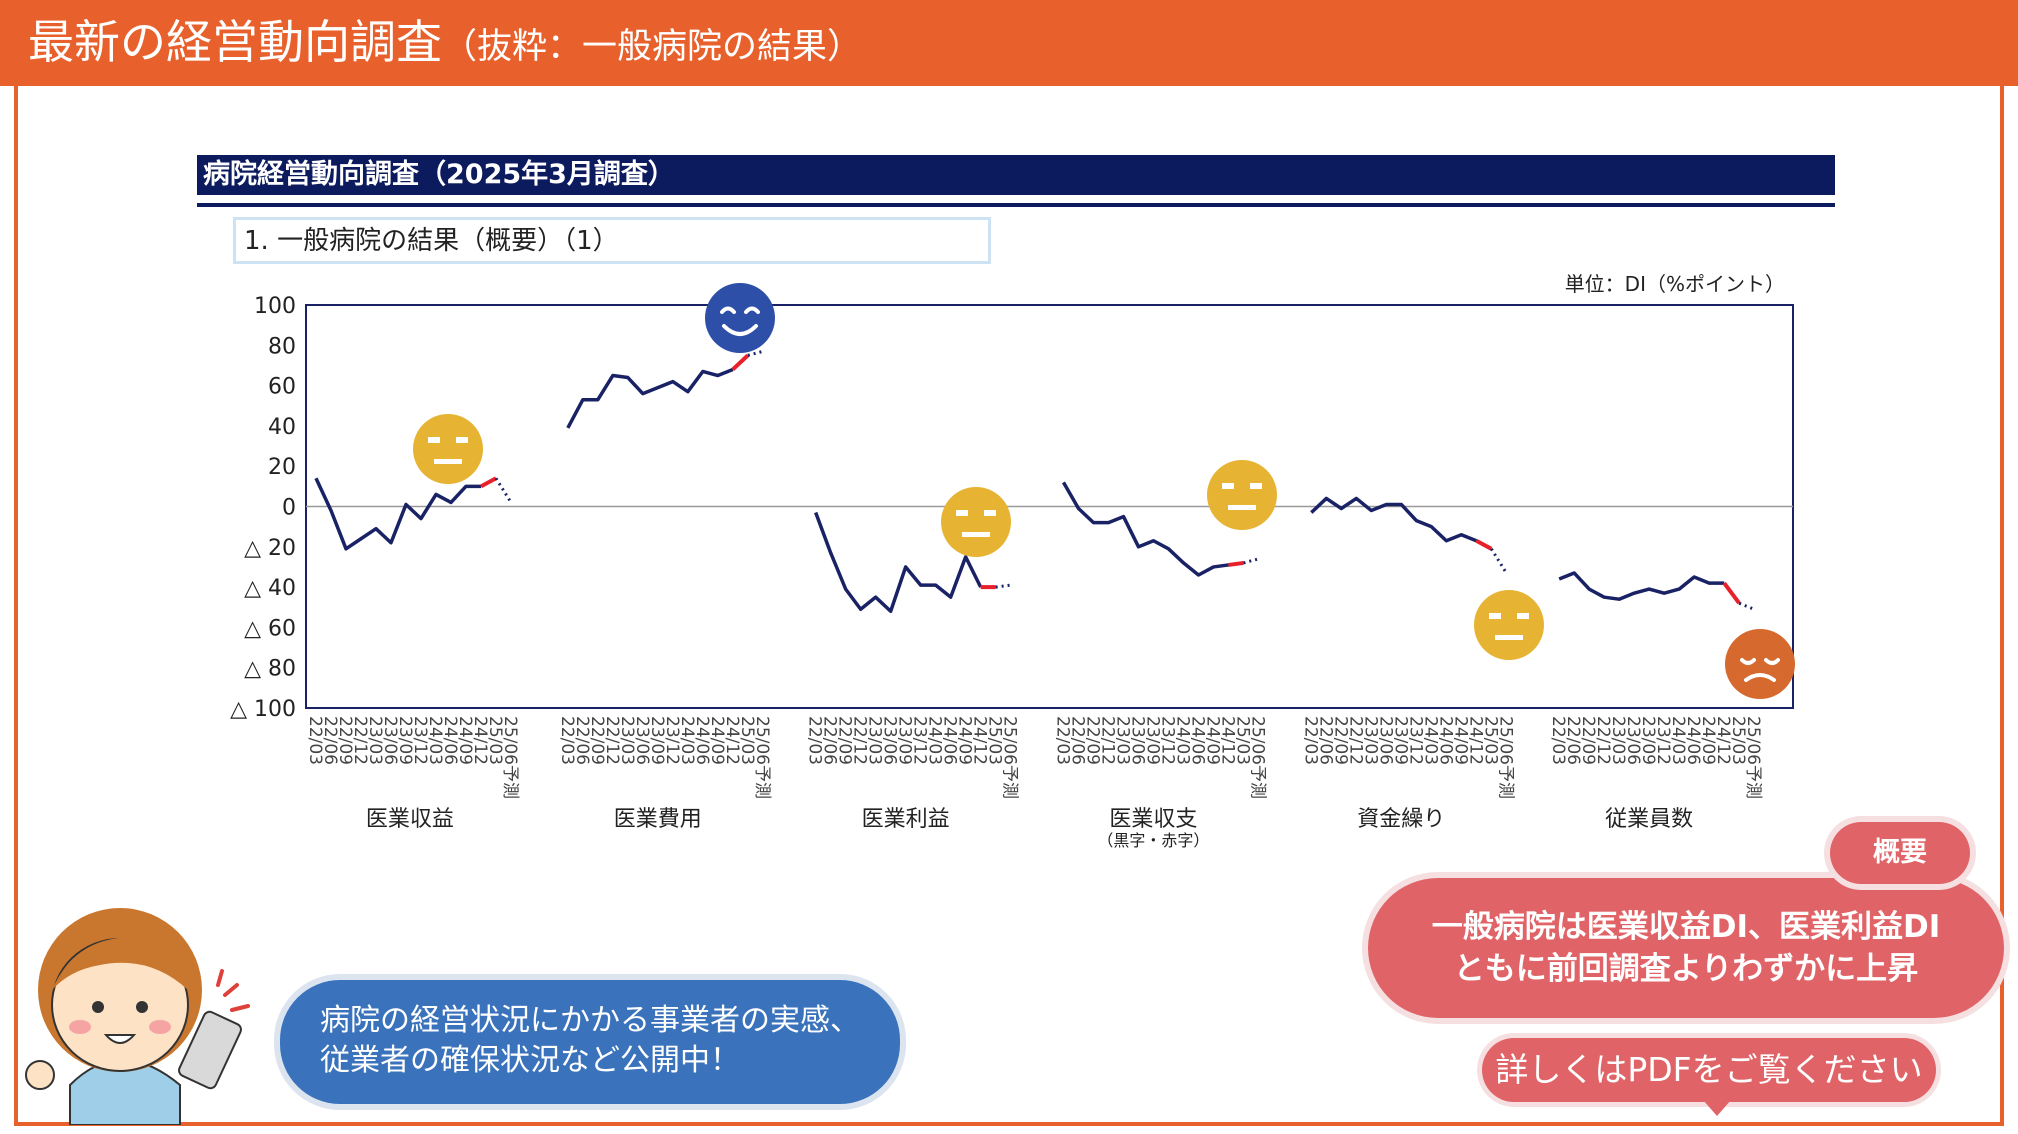 The height and width of the screenshot is (1134, 2018). I want to click on pdf-link-button: 詳しくはPDFをご覧ください, so click(1709, 1070).